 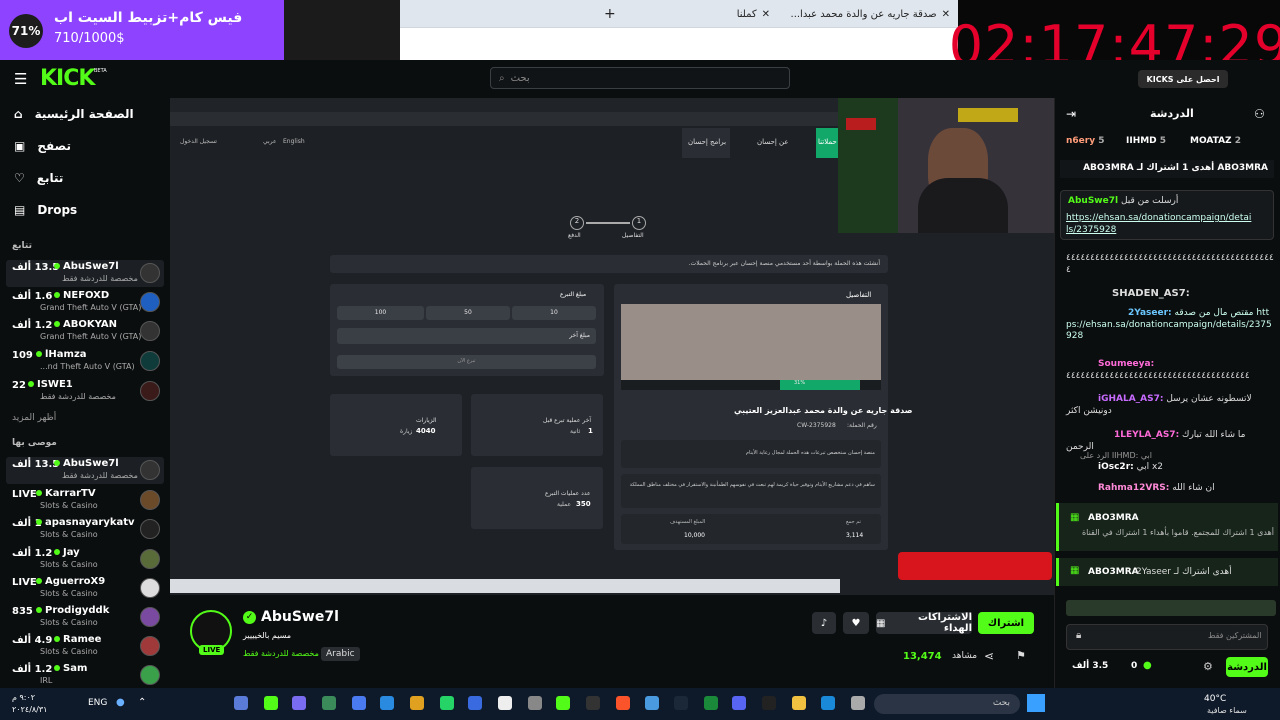 I want to click on webcam-overlay, so click(x=946, y=165).